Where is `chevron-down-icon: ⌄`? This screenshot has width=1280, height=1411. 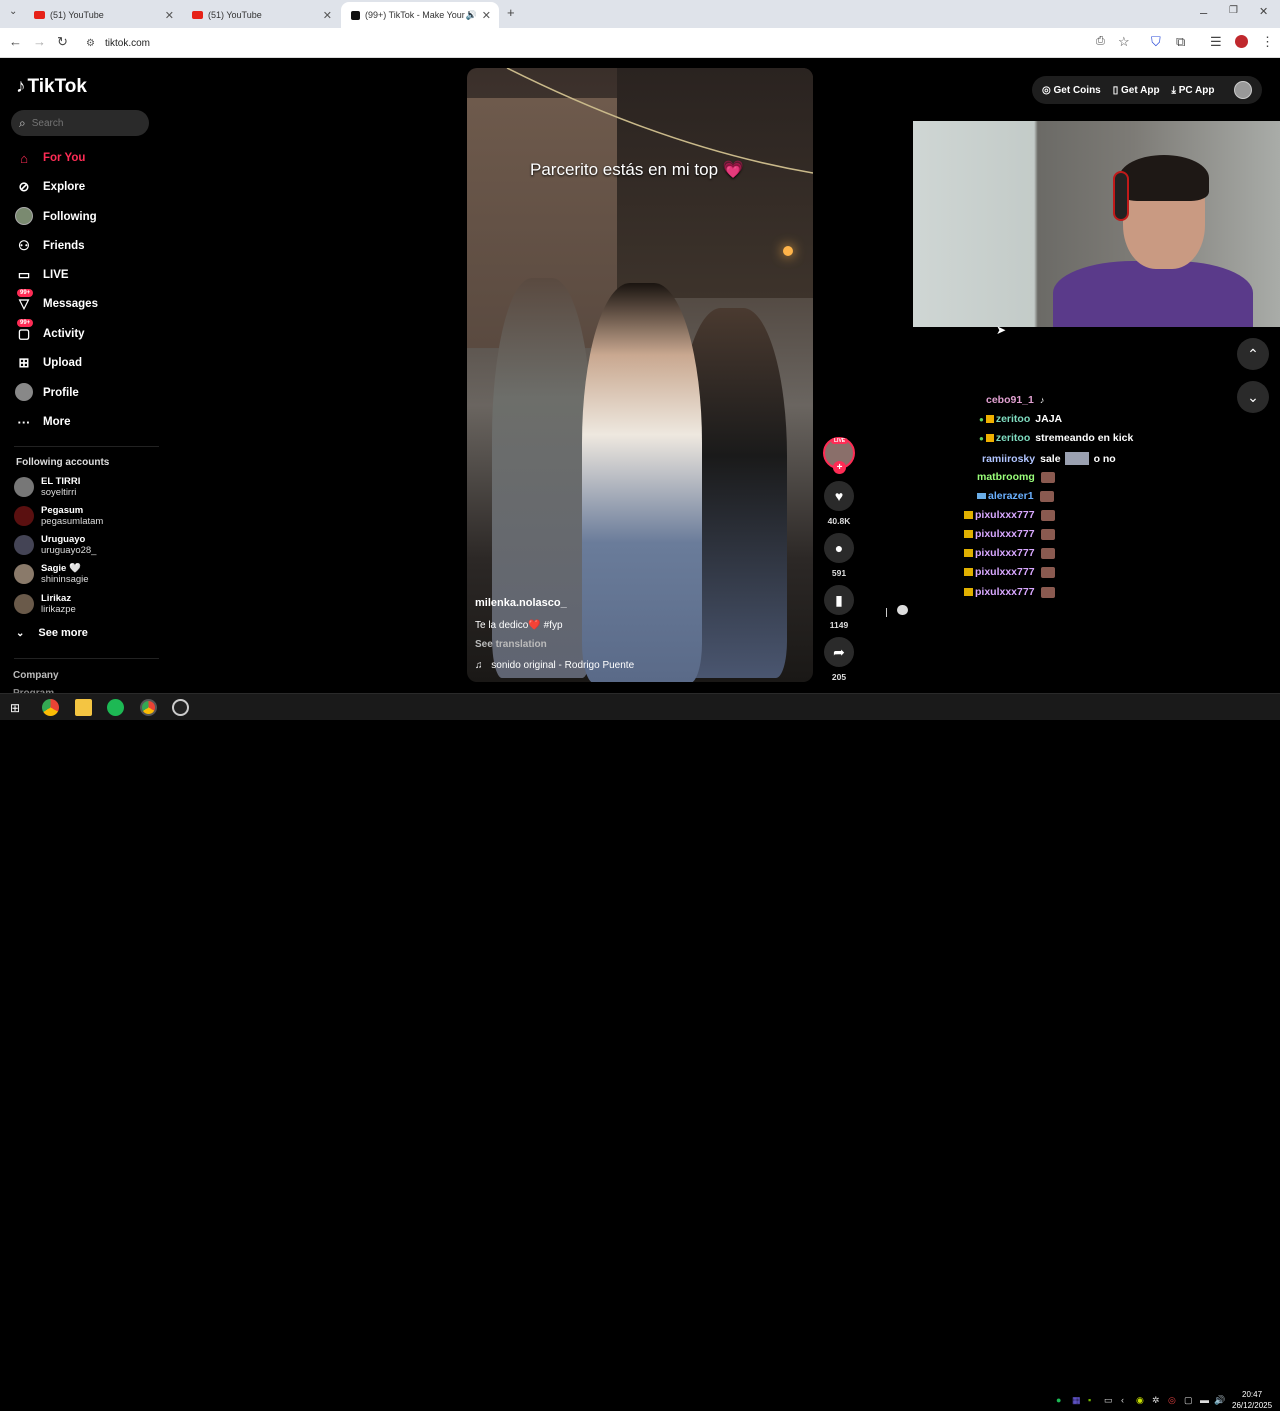 chevron-down-icon: ⌄ is located at coordinates (1253, 396).